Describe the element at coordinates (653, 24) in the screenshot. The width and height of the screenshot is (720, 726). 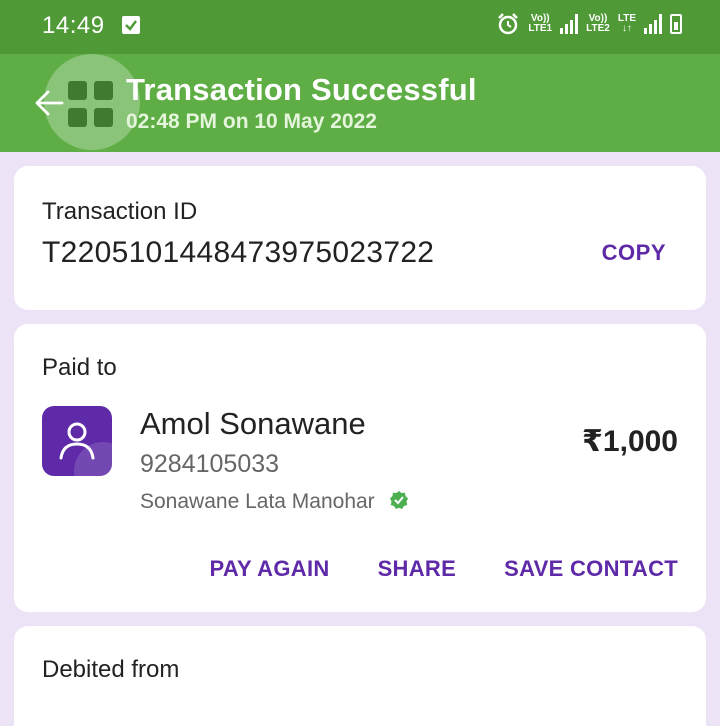
I see `sim2-signal-icon` at that location.